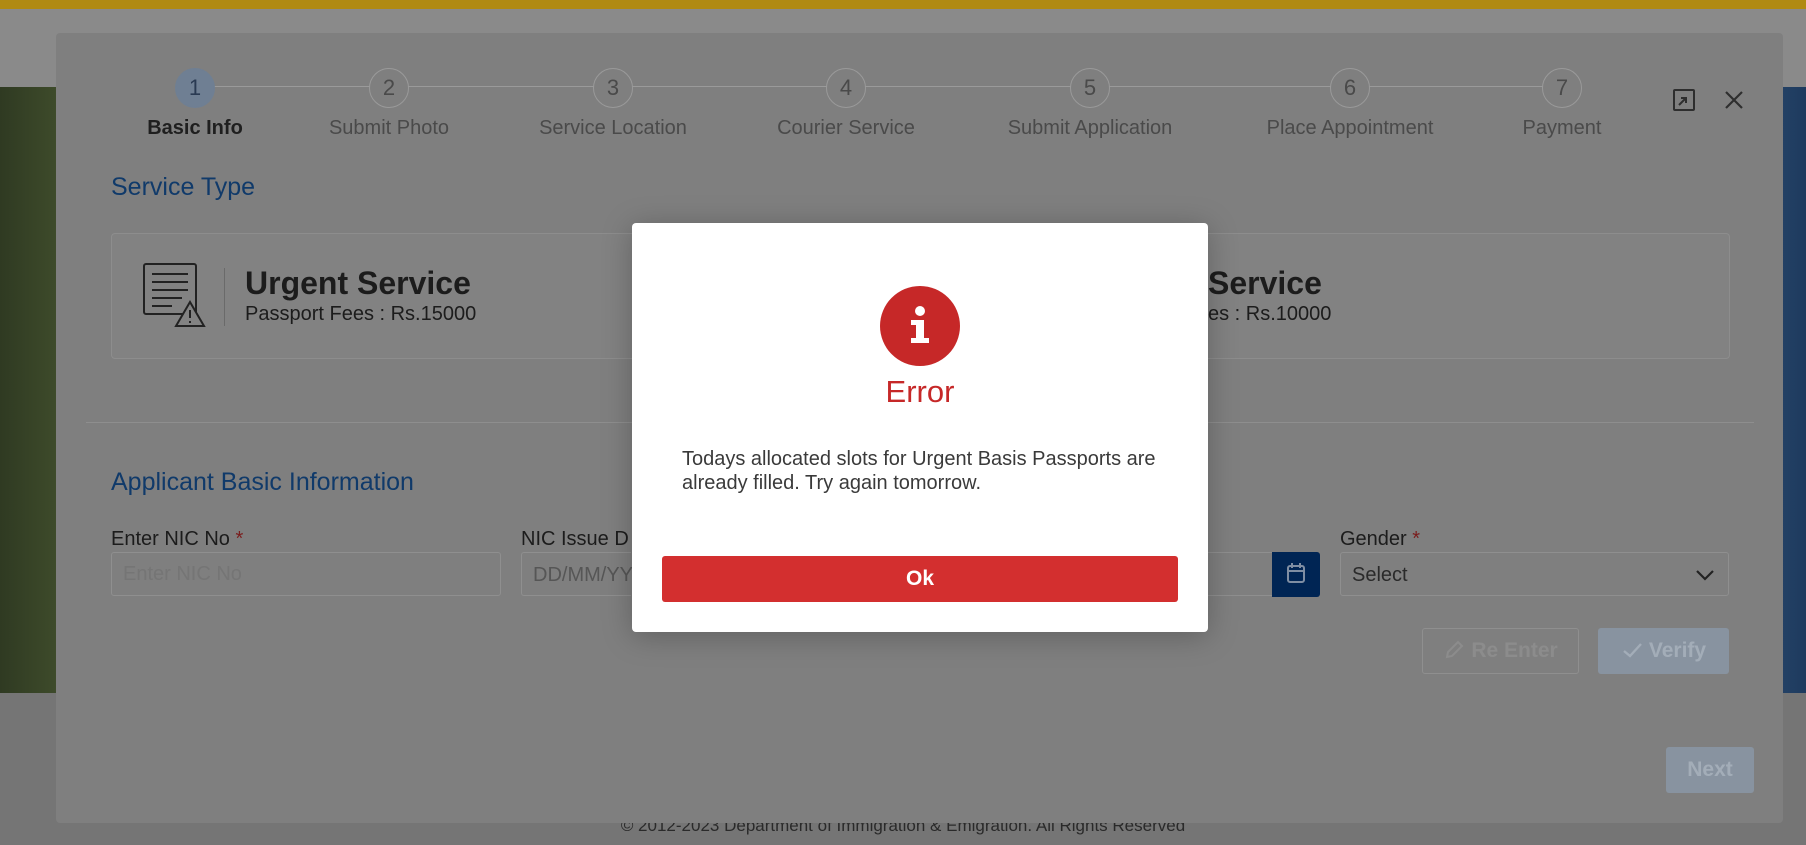  I want to click on service-divider, so click(224, 297).